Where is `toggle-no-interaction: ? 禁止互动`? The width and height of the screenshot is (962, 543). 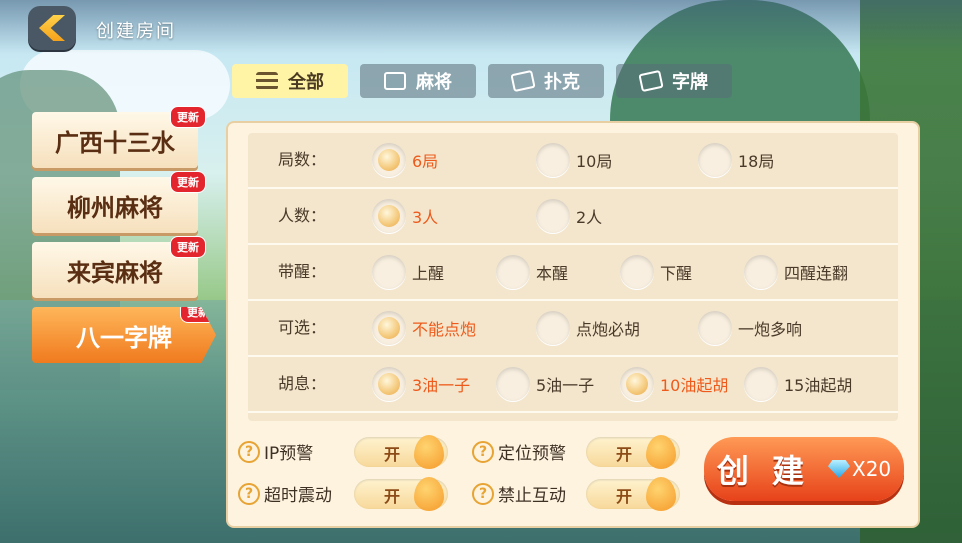
toggle-no-interaction: ? 禁止互动 is located at coordinates (519, 493).